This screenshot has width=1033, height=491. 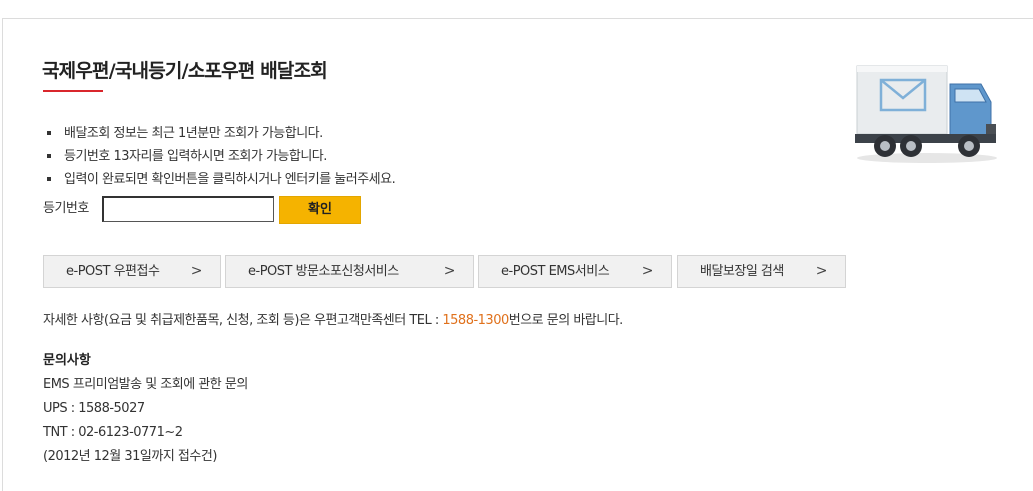 I want to click on notice-text: 배달조회 정보는 최근 1년분만 조회가 가능합니다., so click(x=193, y=133).